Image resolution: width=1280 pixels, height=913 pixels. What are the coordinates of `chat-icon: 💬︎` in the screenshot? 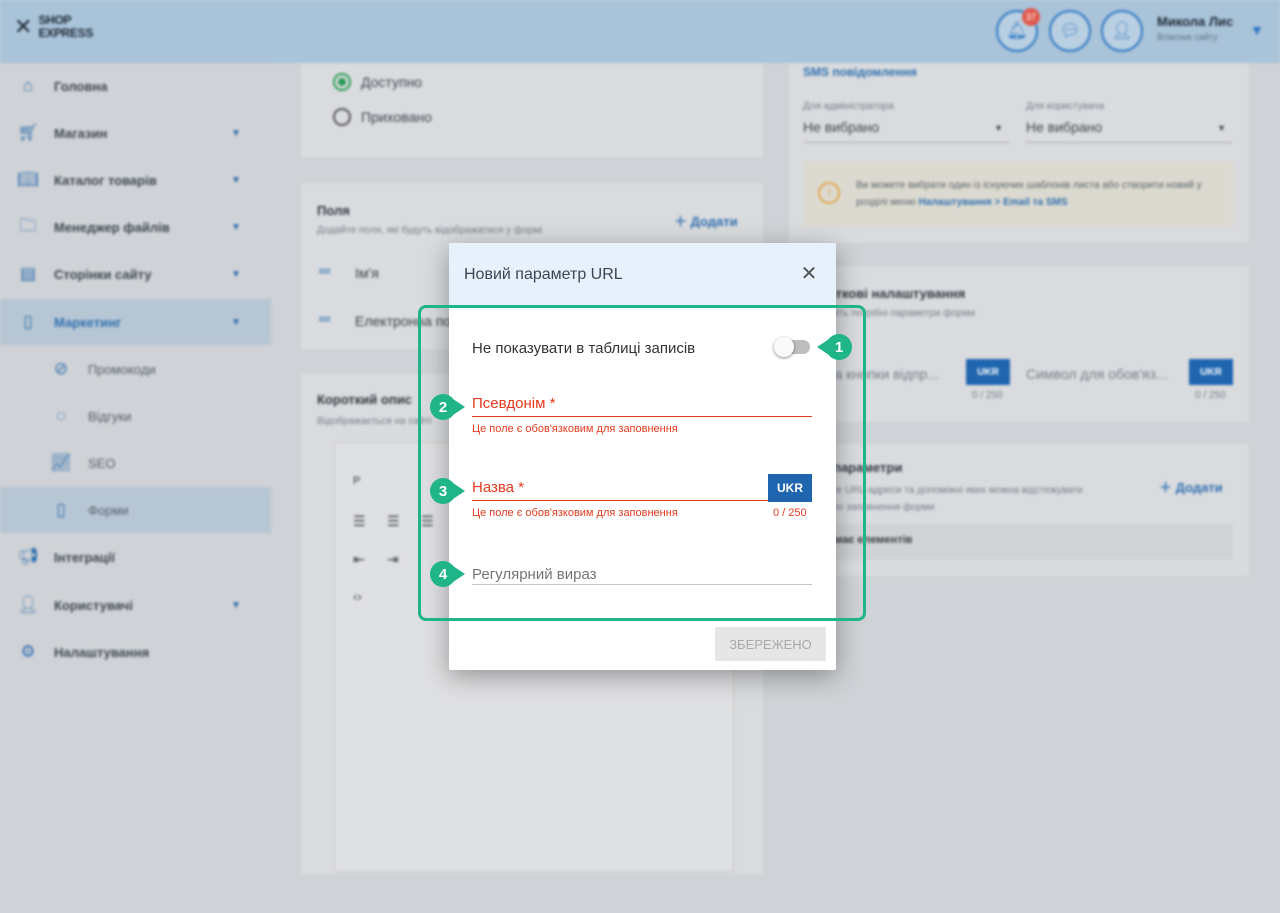 It's located at (1070, 30).